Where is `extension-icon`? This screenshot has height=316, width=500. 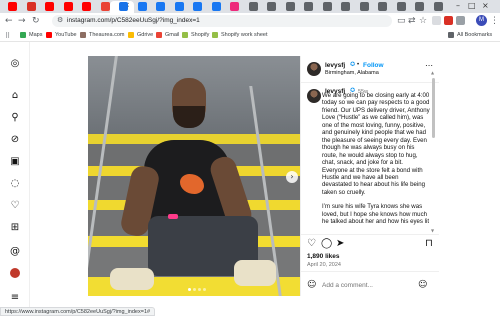 extension-icon is located at coordinates (436, 20).